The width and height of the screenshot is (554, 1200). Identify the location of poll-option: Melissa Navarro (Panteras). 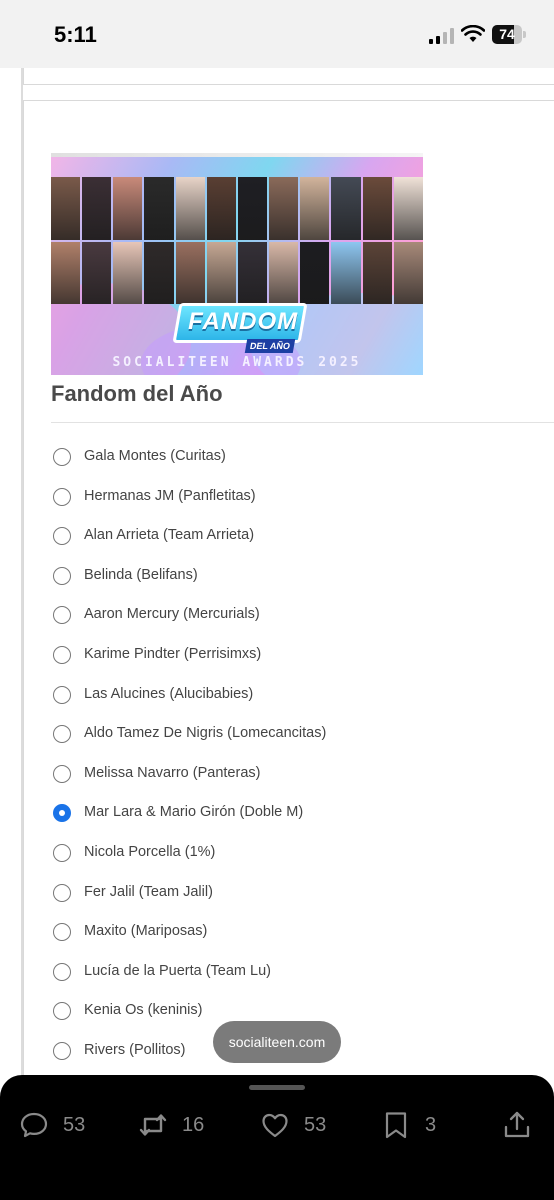
(291, 774).